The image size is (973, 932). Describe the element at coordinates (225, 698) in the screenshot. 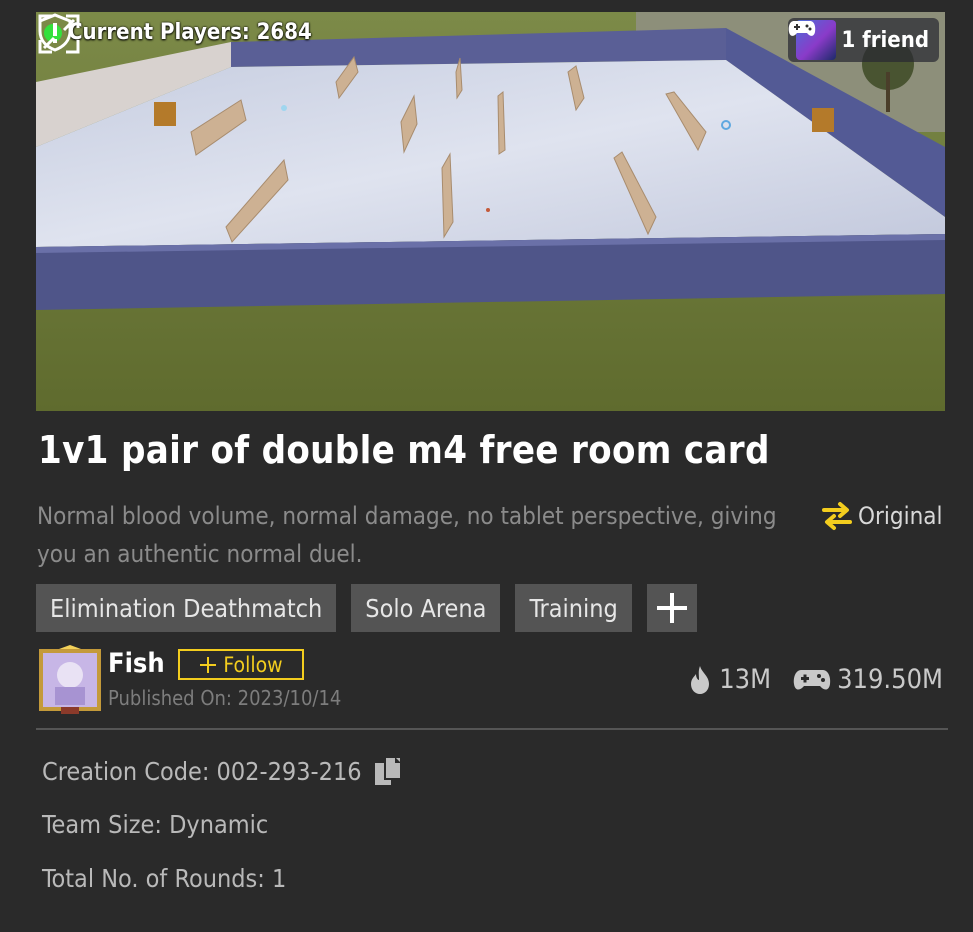

I see `published-date: Published On: 2023/10/14` at that location.